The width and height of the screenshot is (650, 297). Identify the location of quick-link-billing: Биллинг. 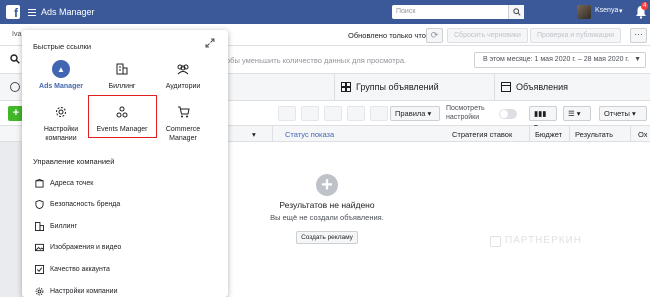
(122, 75).